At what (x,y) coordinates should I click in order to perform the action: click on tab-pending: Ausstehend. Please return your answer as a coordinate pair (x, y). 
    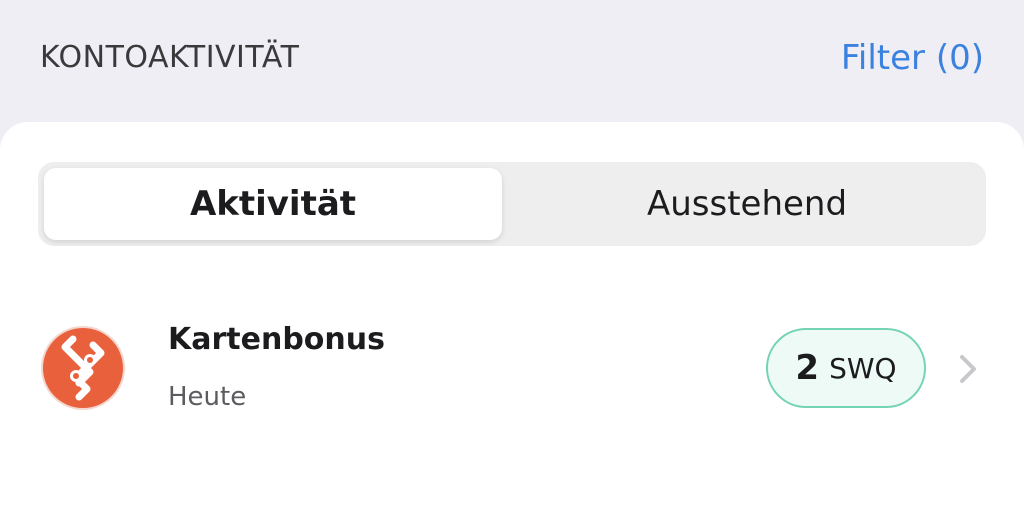
    Looking at the image, I should click on (747, 204).